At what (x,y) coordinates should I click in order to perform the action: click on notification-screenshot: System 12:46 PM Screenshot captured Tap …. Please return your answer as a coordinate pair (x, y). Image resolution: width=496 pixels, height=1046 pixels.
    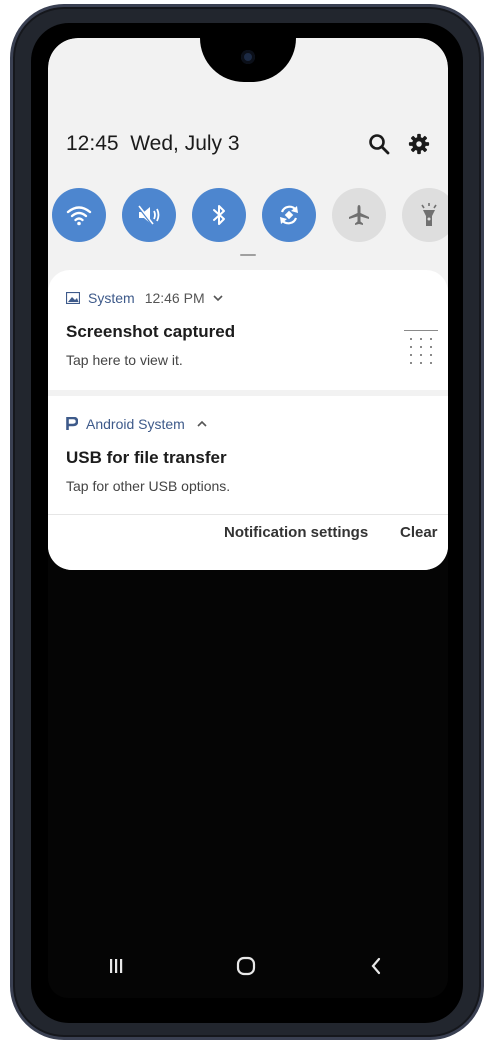
    Looking at the image, I should click on (248, 330).